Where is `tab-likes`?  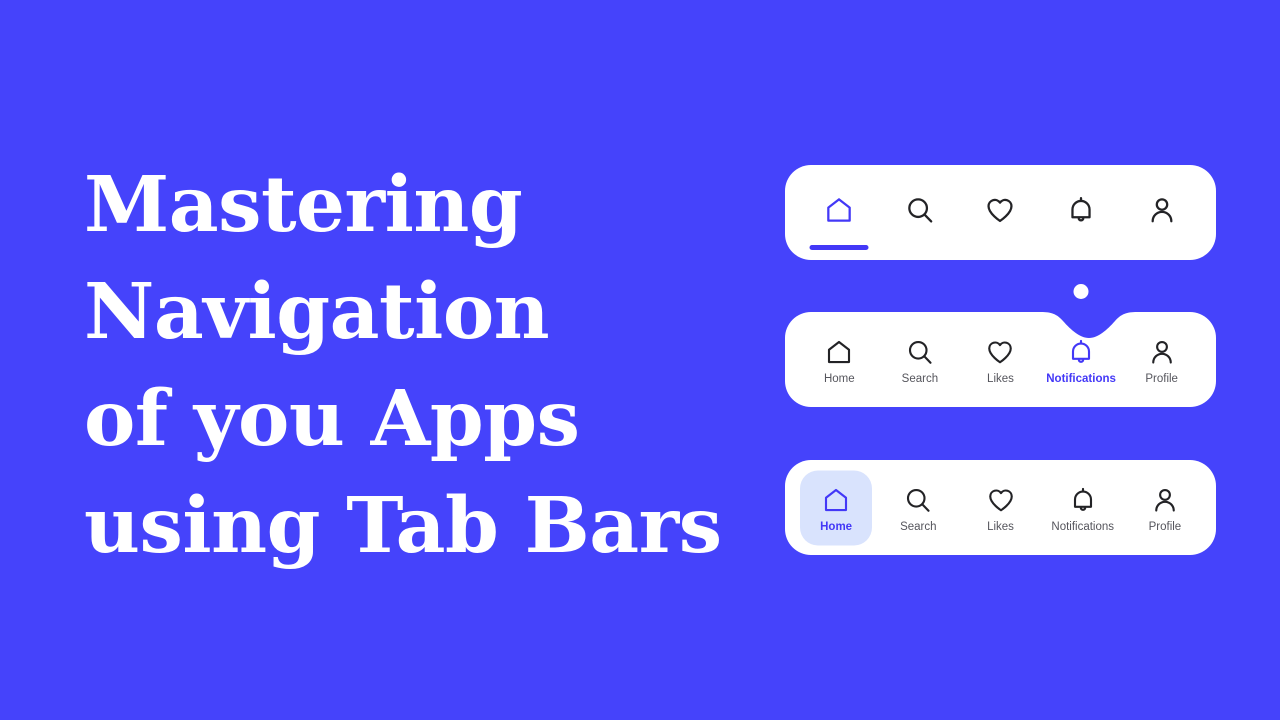
tab-likes is located at coordinates (1000, 212).